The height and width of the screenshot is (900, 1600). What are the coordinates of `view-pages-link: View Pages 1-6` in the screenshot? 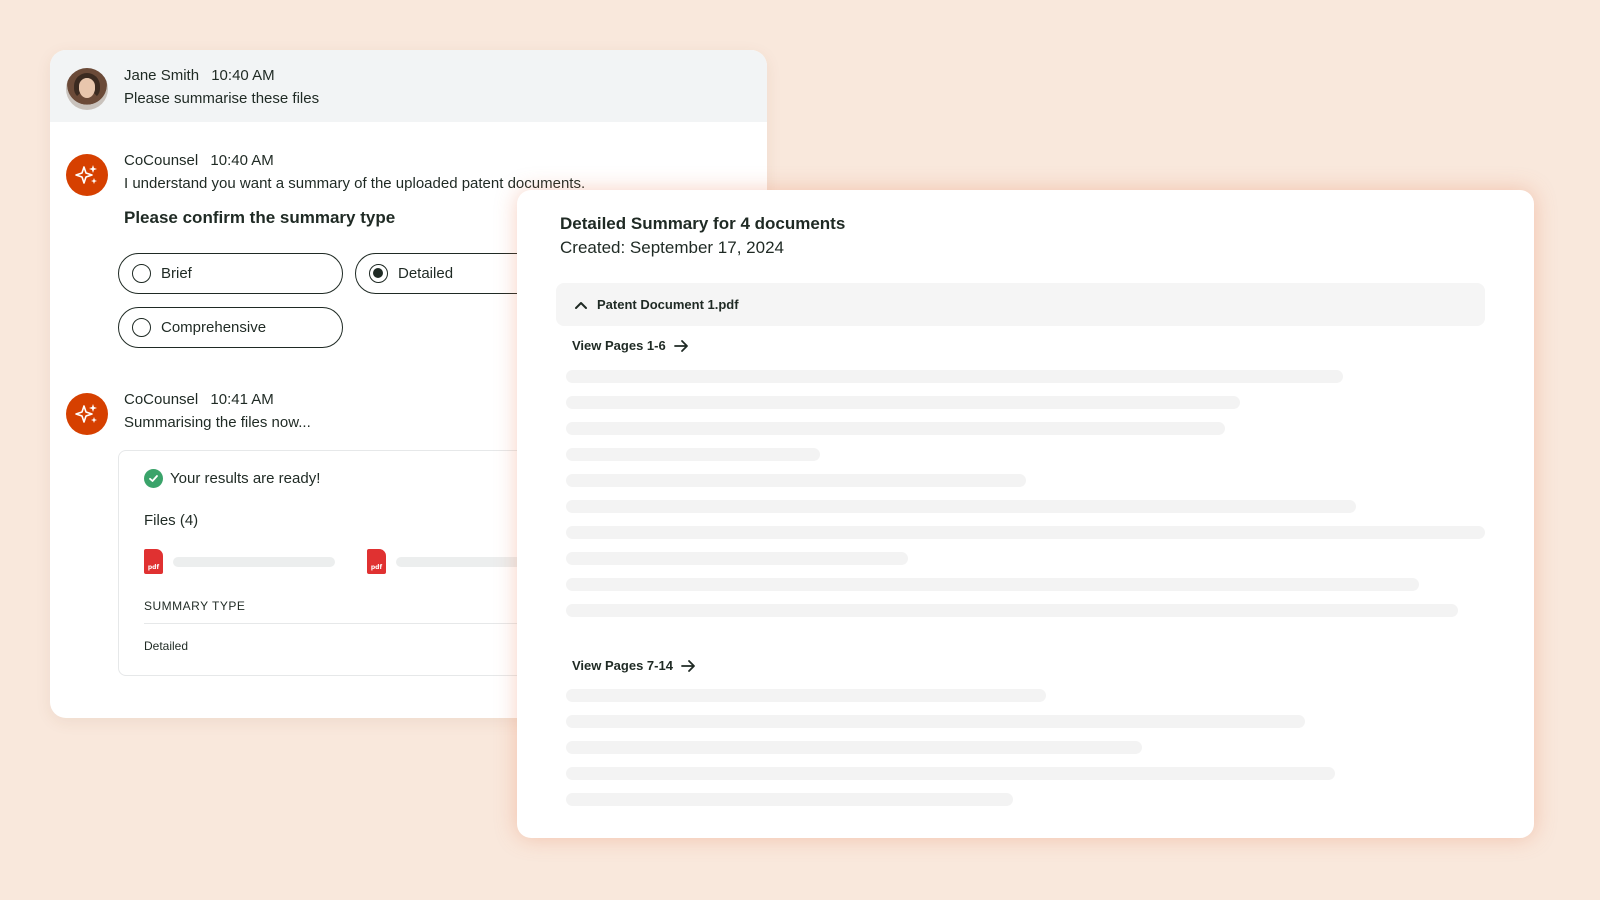 It's located at (630, 345).